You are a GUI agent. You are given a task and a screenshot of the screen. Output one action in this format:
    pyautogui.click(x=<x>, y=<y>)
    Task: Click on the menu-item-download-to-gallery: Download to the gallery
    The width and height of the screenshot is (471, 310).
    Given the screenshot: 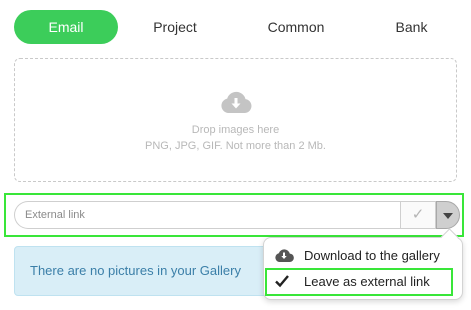 What is the action you would take?
    pyautogui.click(x=365, y=256)
    